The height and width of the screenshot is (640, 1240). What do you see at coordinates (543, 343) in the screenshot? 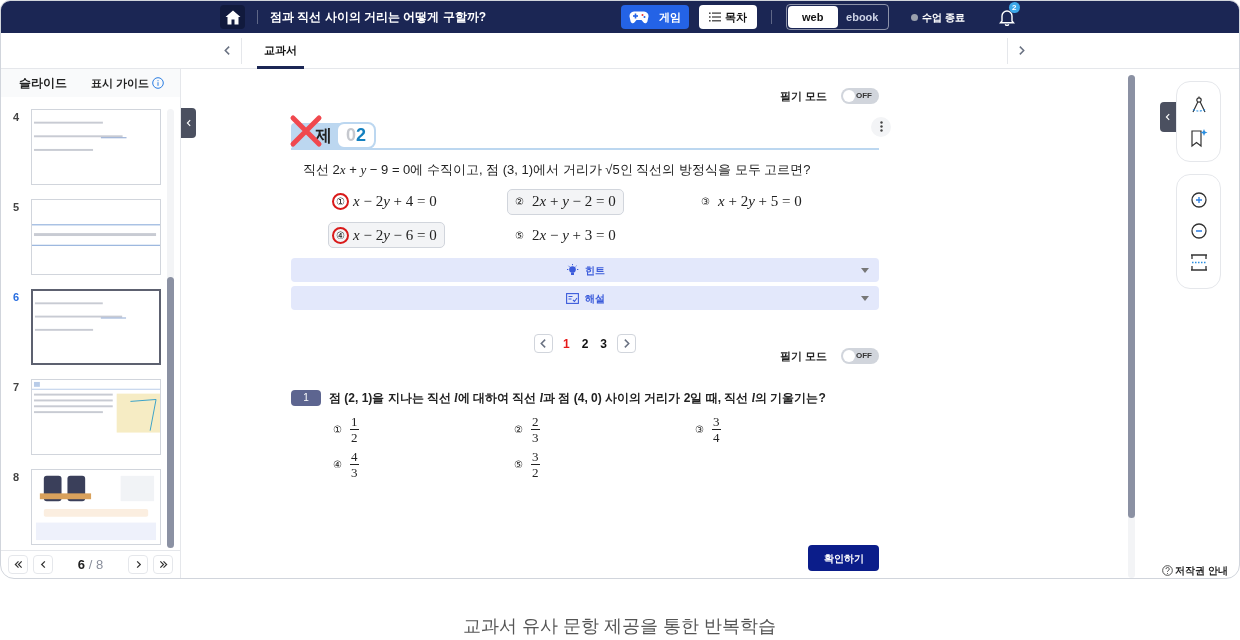
I see `previous-question-button` at bounding box center [543, 343].